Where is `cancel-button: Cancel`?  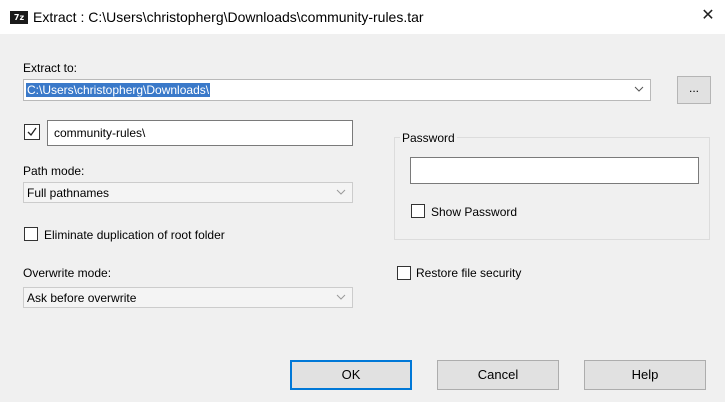 cancel-button: Cancel is located at coordinates (498, 375).